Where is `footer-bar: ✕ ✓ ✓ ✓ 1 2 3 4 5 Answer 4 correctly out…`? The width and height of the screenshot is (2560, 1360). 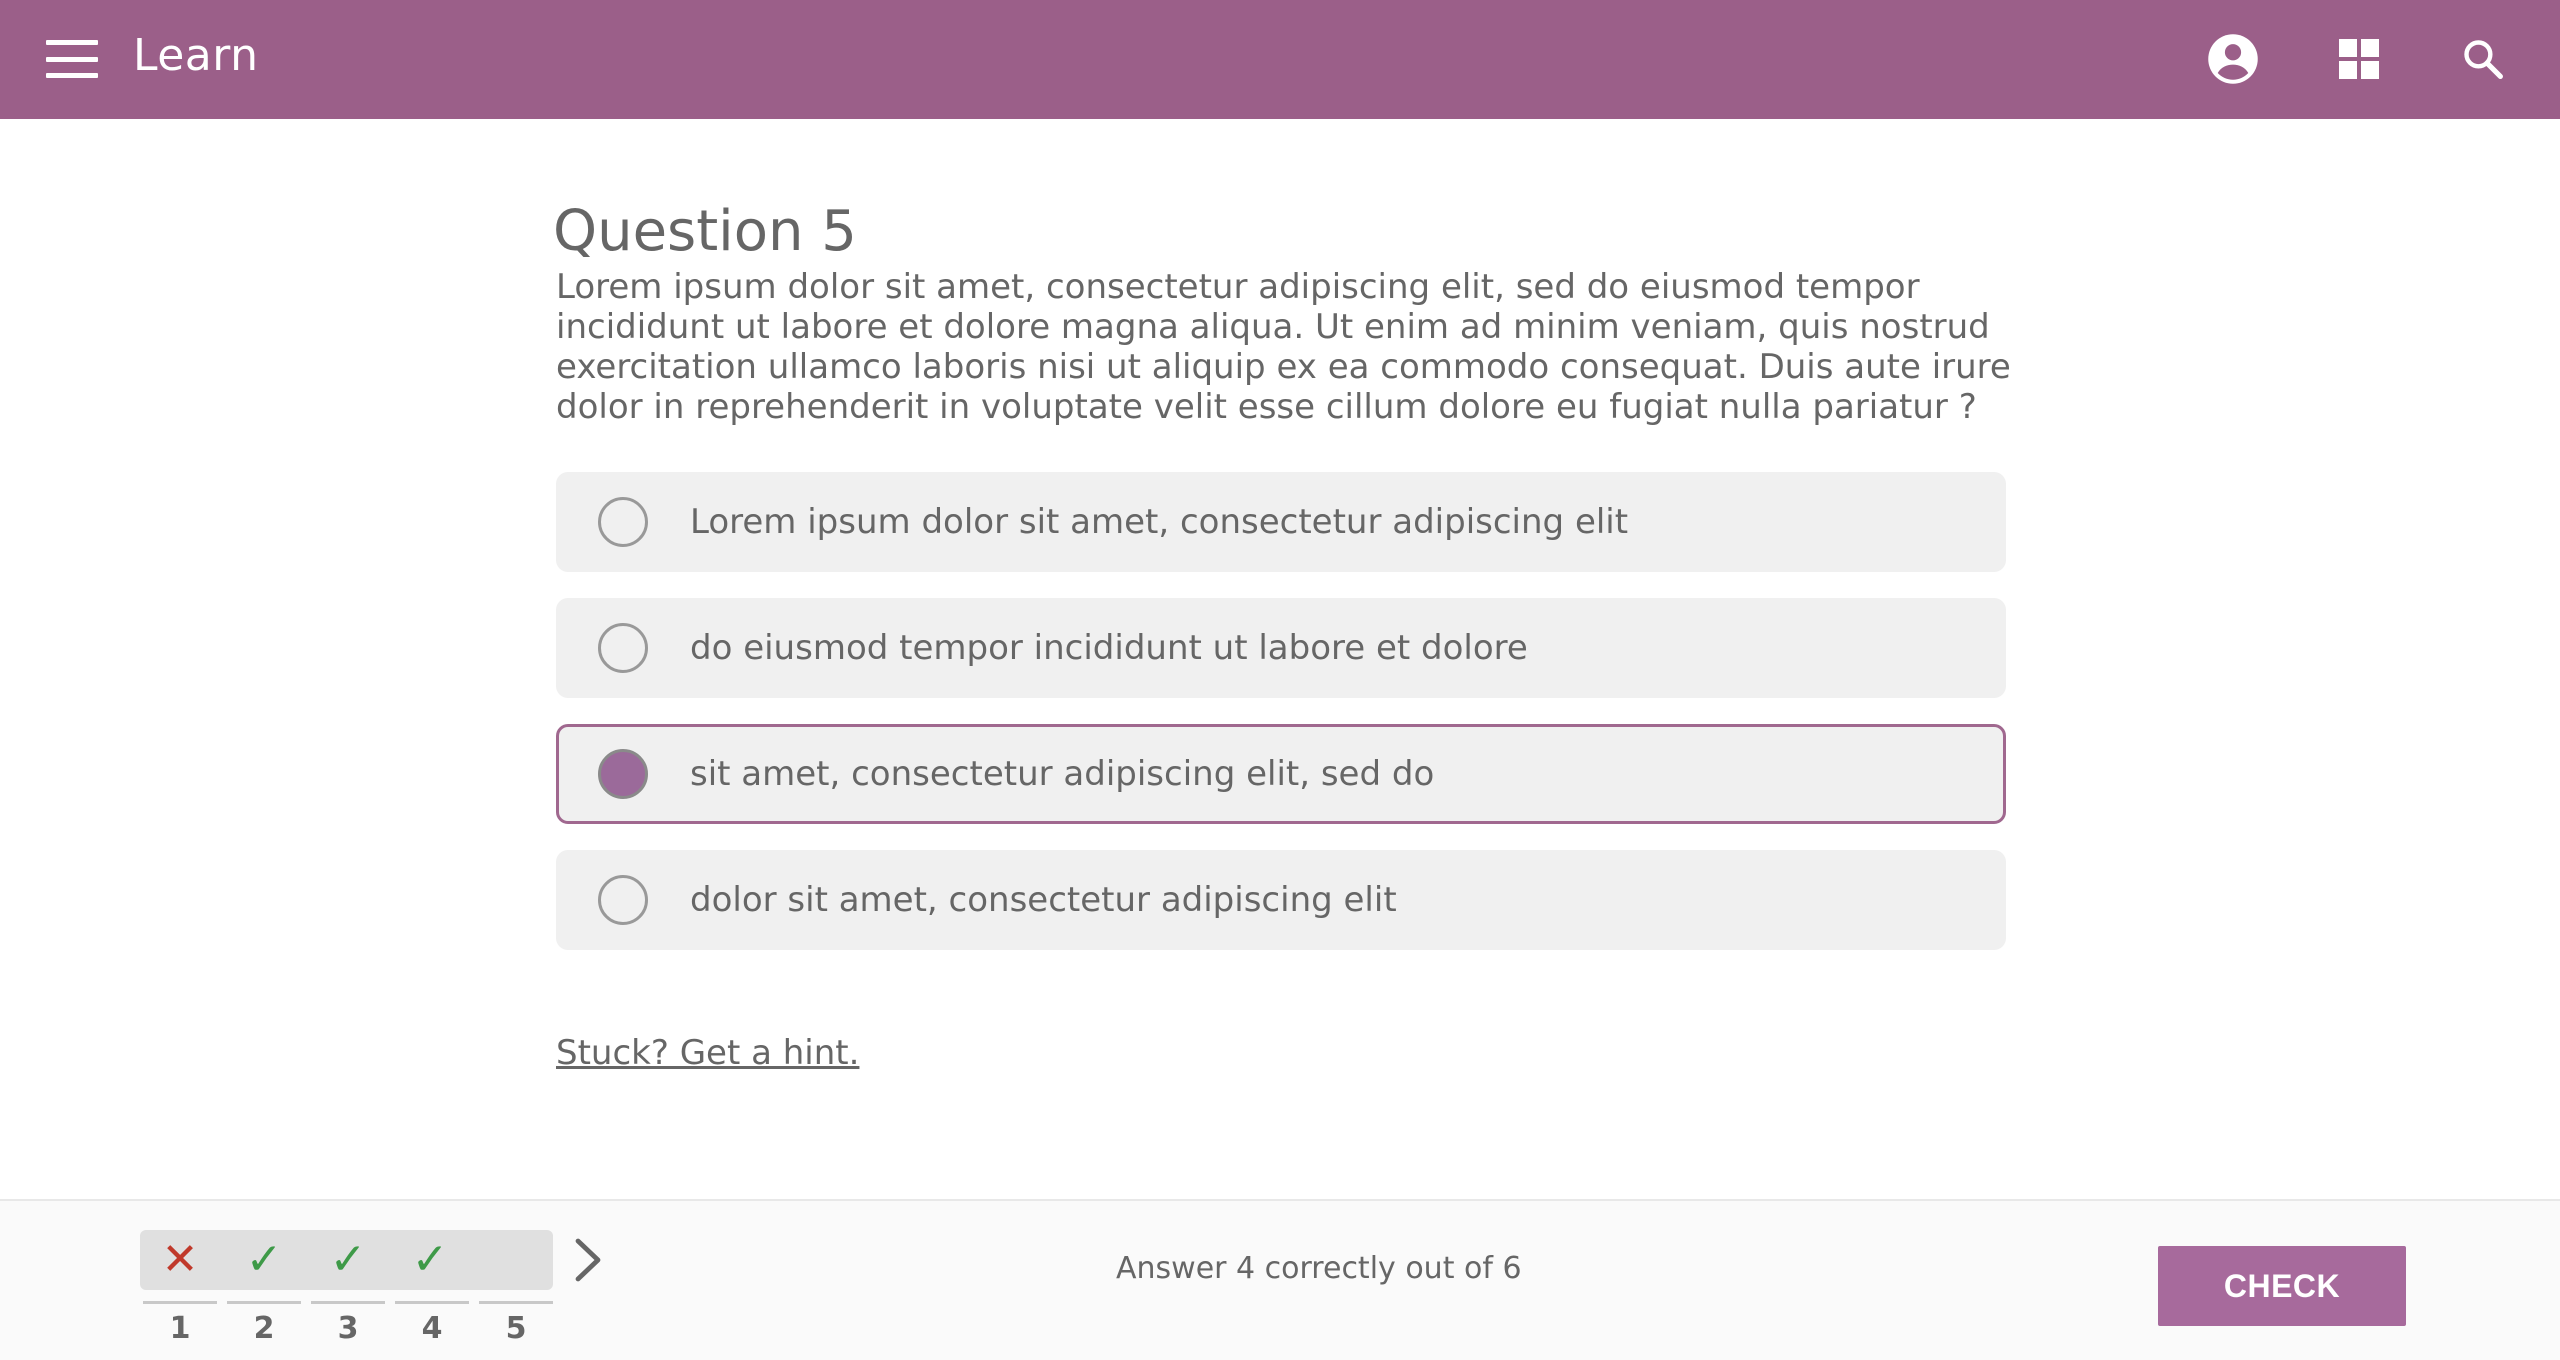 footer-bar: ✕ ✓ ✓ ✓ 1 2 3 4 5 Answer 4 correctly out… is located at coordinates (1280, 1279).